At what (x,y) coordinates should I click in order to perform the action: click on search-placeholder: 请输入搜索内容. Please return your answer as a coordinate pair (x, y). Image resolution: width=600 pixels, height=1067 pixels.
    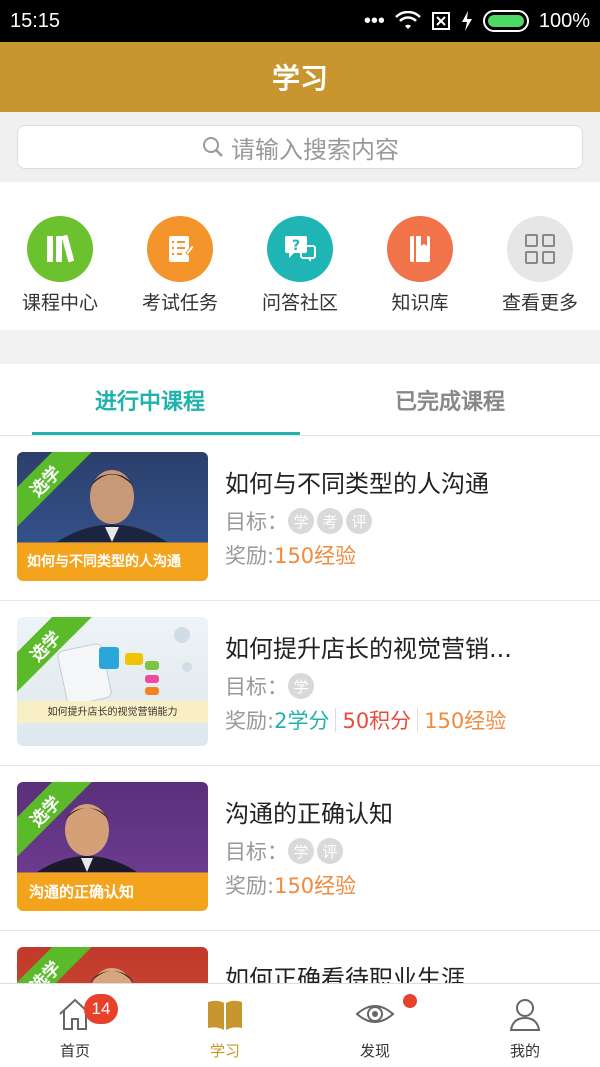
    Looking at the image, I should click on (315, 149).